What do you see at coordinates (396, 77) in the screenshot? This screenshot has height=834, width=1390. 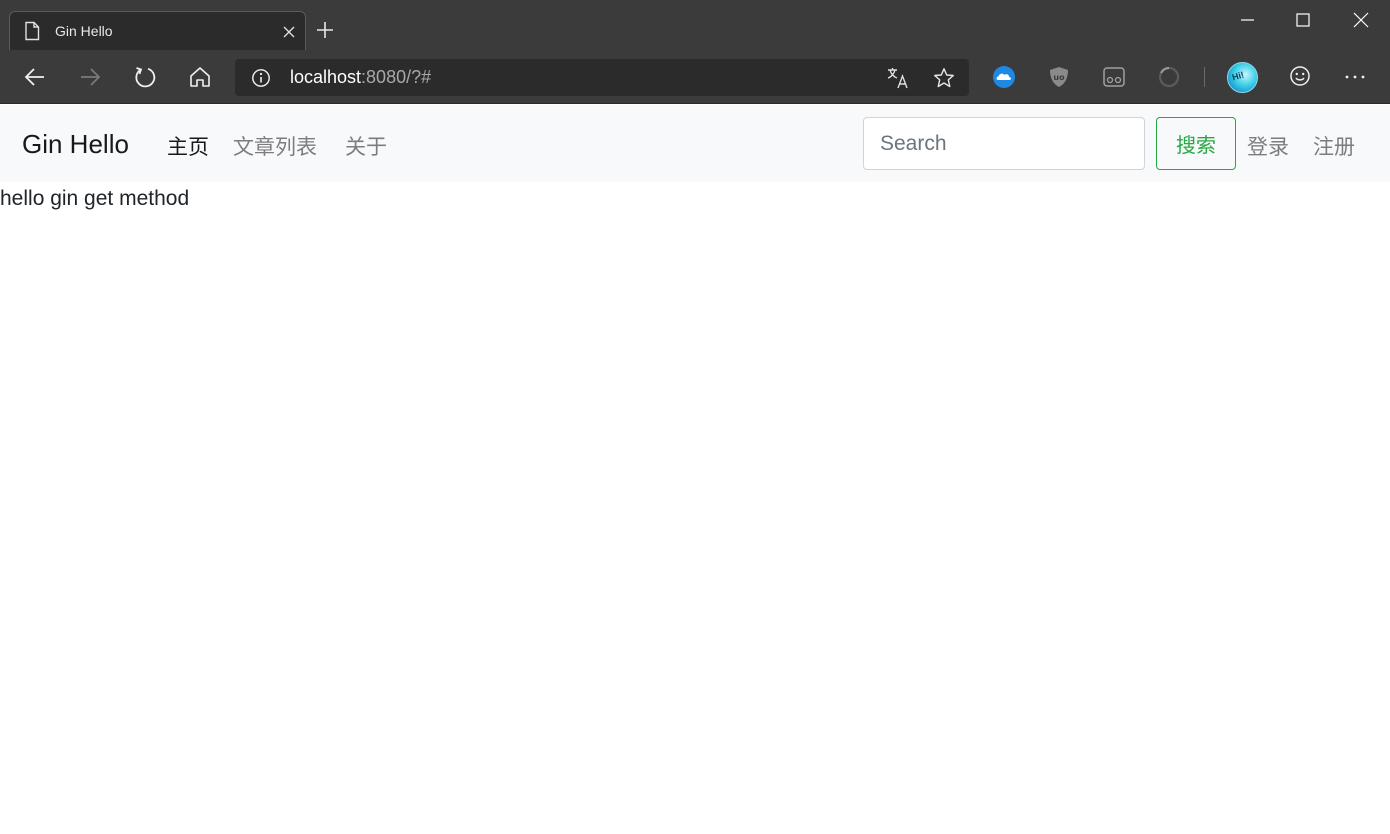 I see `address-path: :8080/?#` at bounding box center [396, 77].